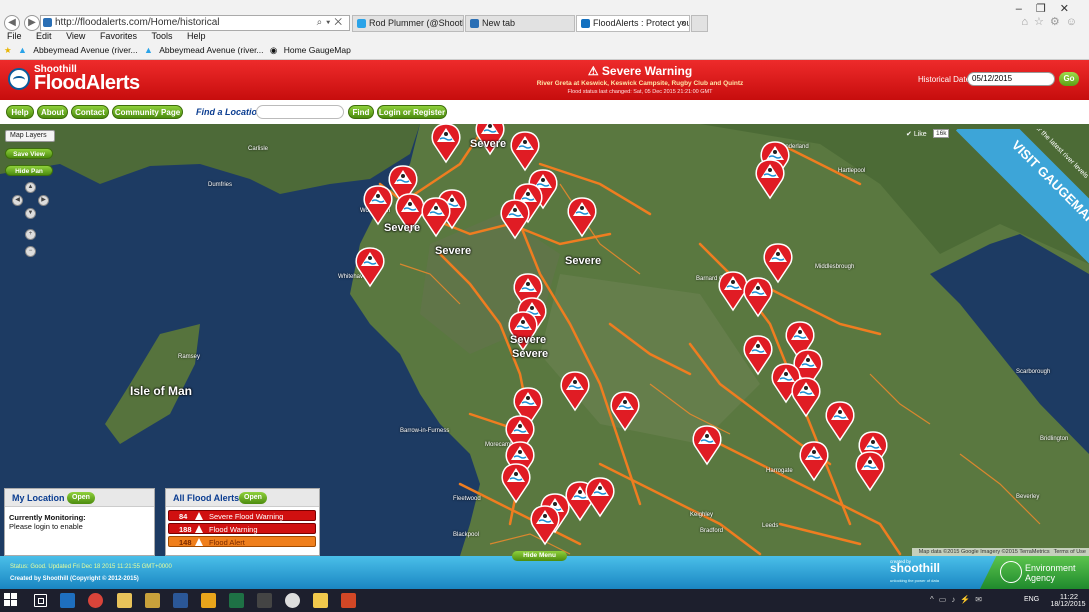 The image size is (1089, 612). Describe the element at coordinates (14, 36) in the screenshot. I see `menu-file: File` at that location.